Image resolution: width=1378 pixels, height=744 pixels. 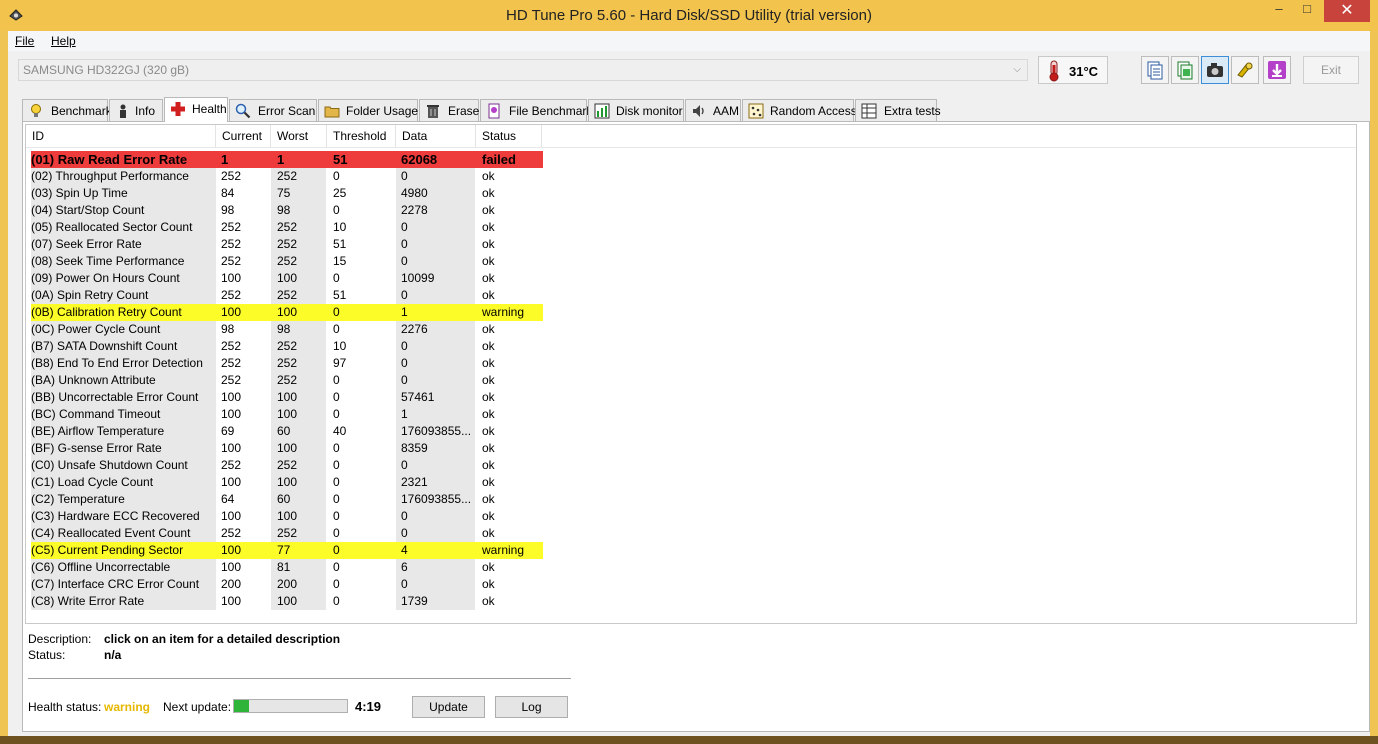 I want to click on table-row: (C6) Offline Uncorrectable 100 81 0 6 ok, so click(x=287, y=567).